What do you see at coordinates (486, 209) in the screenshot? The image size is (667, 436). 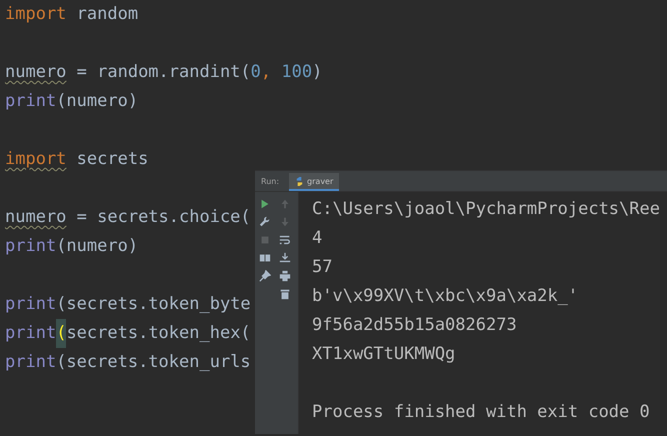 I see `console-output-line: C:\Users\joaol\PycharmProjects\Ree` at bounding box center [486, 209].